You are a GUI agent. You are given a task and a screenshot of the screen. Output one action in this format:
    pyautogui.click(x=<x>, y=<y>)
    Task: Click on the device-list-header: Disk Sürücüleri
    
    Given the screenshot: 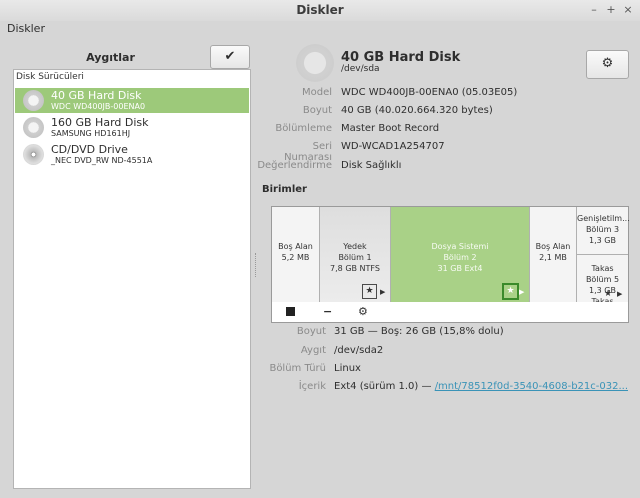 What is the action you would take?
    pyautogui.click(x=50, y=77)
    